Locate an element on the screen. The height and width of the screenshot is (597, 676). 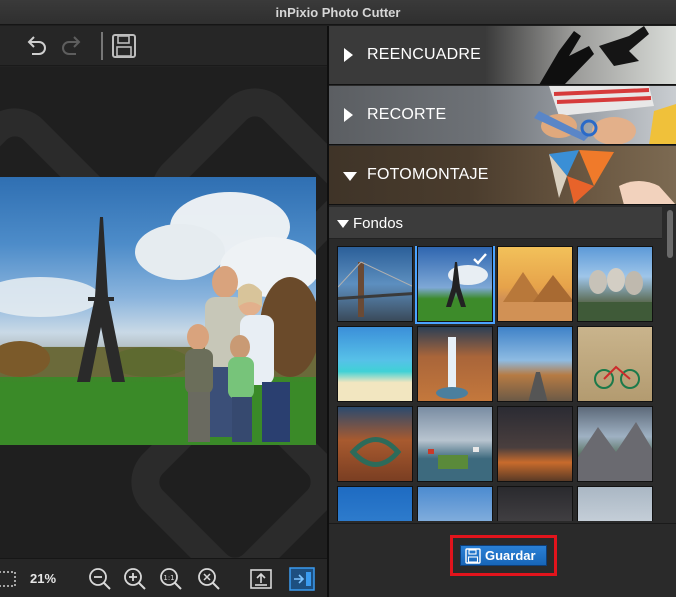
toggle-panel-icon is located at coordinates (302, 579).